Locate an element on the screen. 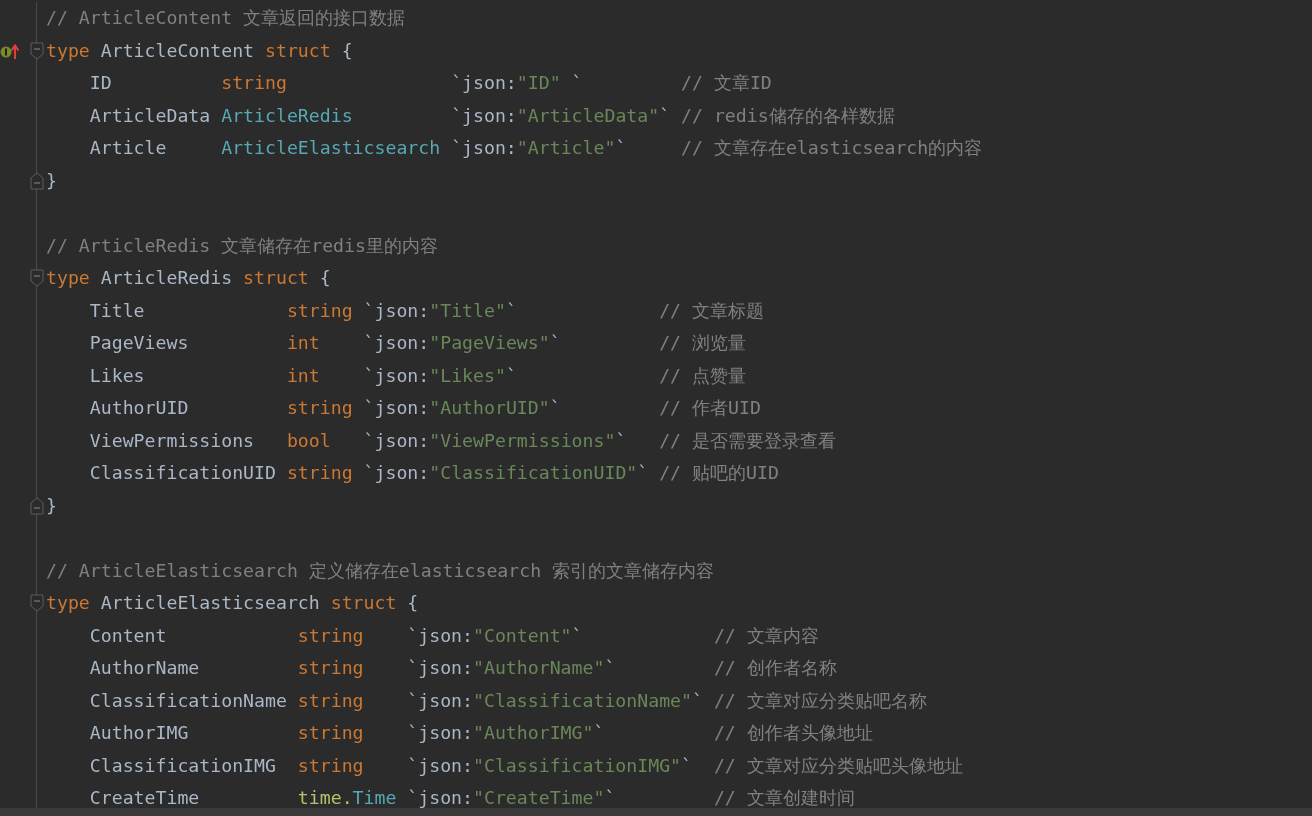 The image size is (1312, 816). struct-tag: `json:"AuthorName"` is located at coordinates (511, 668).